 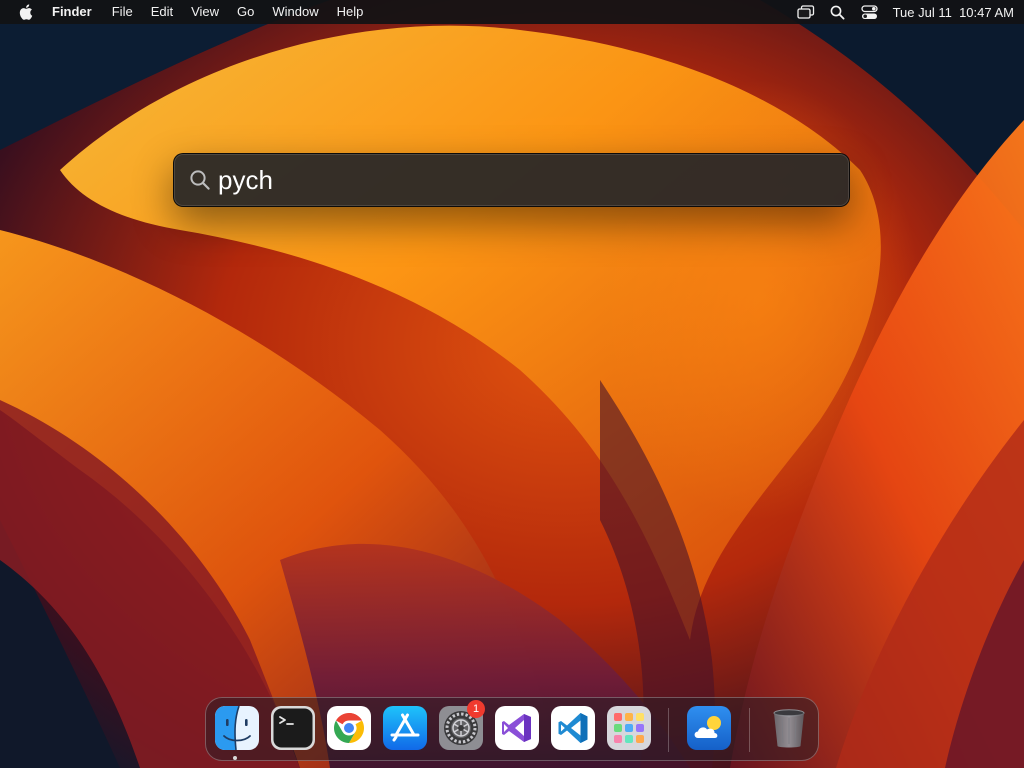 I want to click on dock-item-finder, so click(x=237, y=728).